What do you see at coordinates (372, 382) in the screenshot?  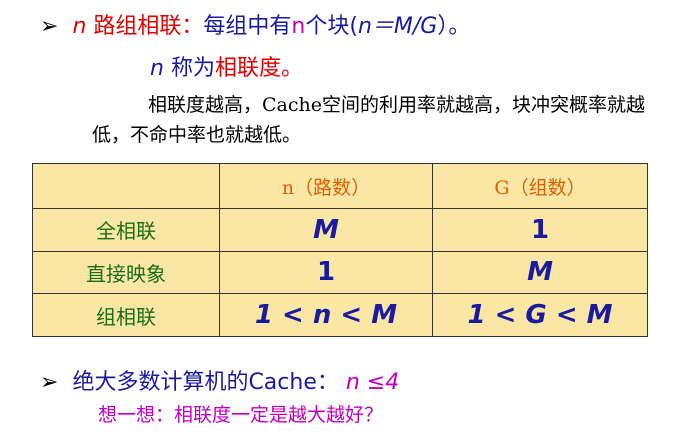 I see `n-limit-value: n ≤4` at bounding box center [372, 382].